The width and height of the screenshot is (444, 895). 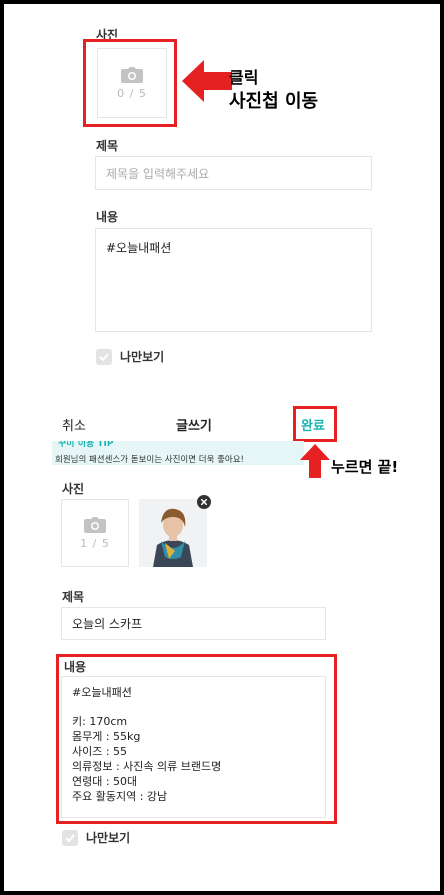 I want to click on content-line: 몸무게 : 55kg, so click(x=106, y=736).